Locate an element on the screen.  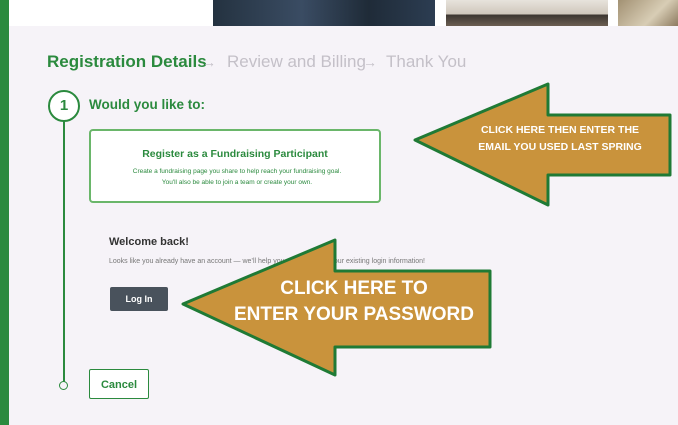
callout-bottom-text: CLICK HERE TO ENTER YOUR PASSWORD is located at coordinates (354, 302).